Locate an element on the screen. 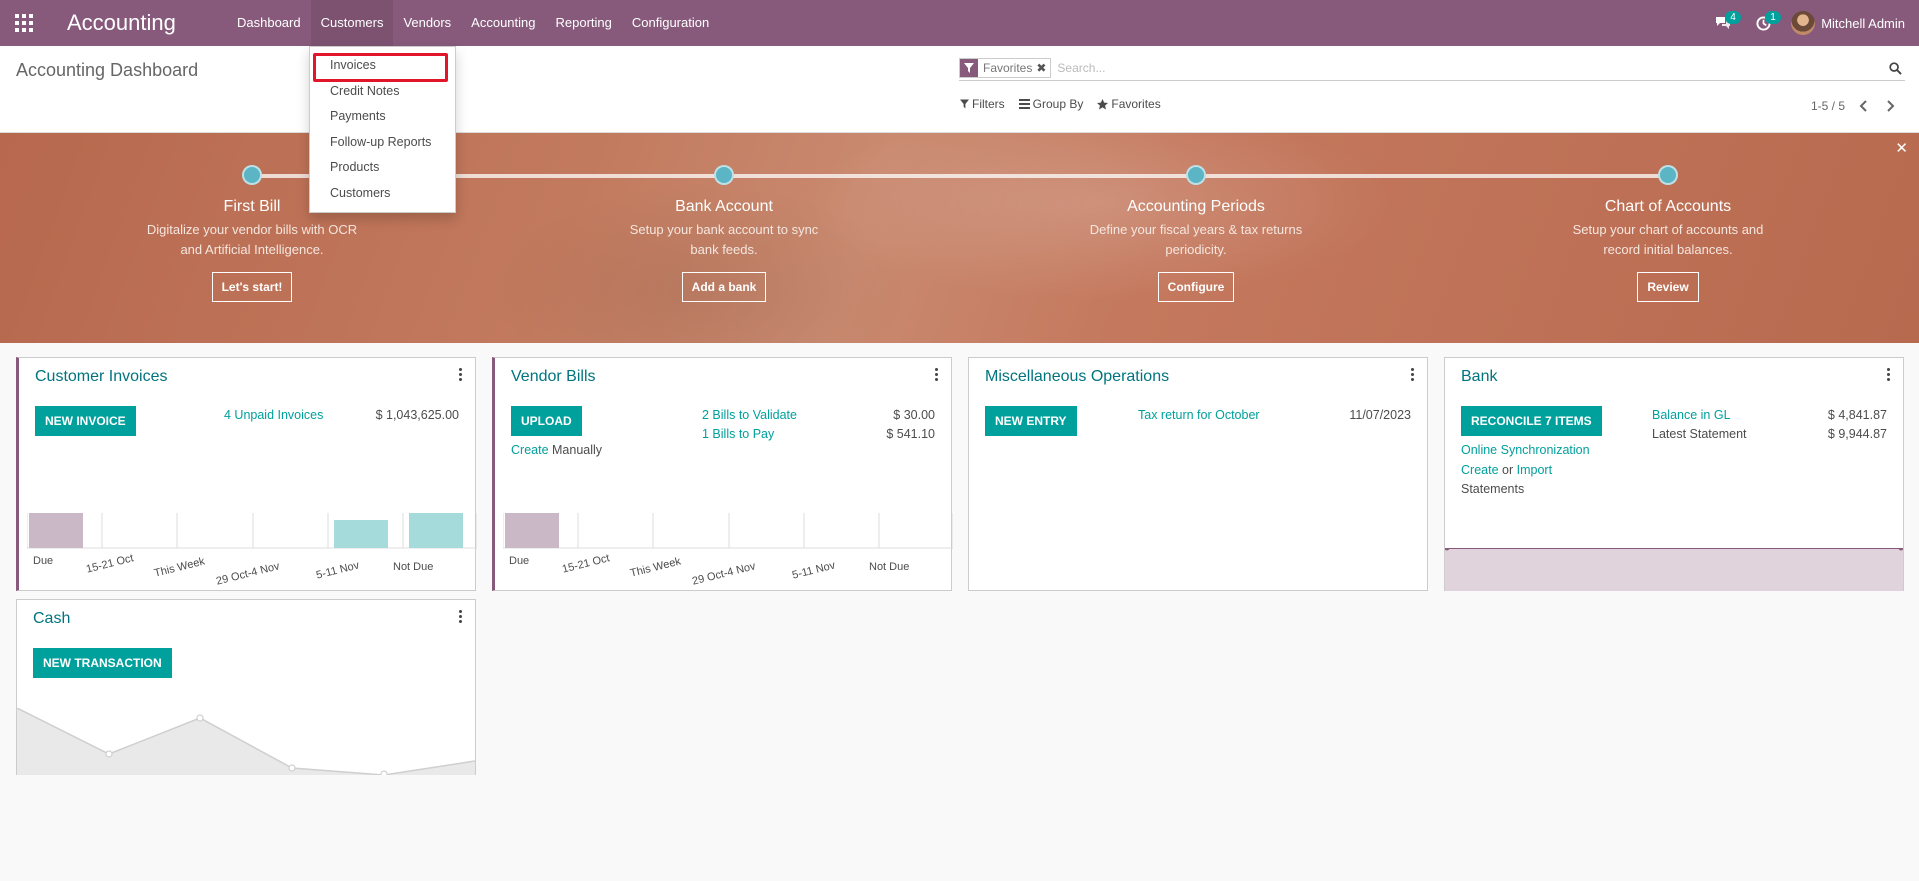 The height and width of the screenshot is (881, 1919). review-button: Review is located at coordinates (1668, 287).